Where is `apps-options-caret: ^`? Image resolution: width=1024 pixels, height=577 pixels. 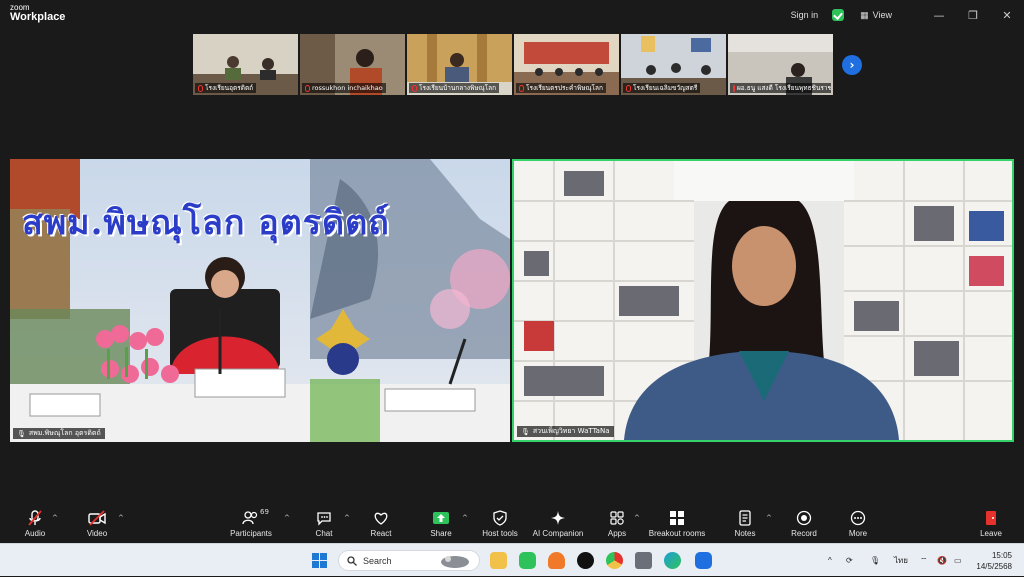 apps-options-caret: ^ is located at coordinates (637, 518).